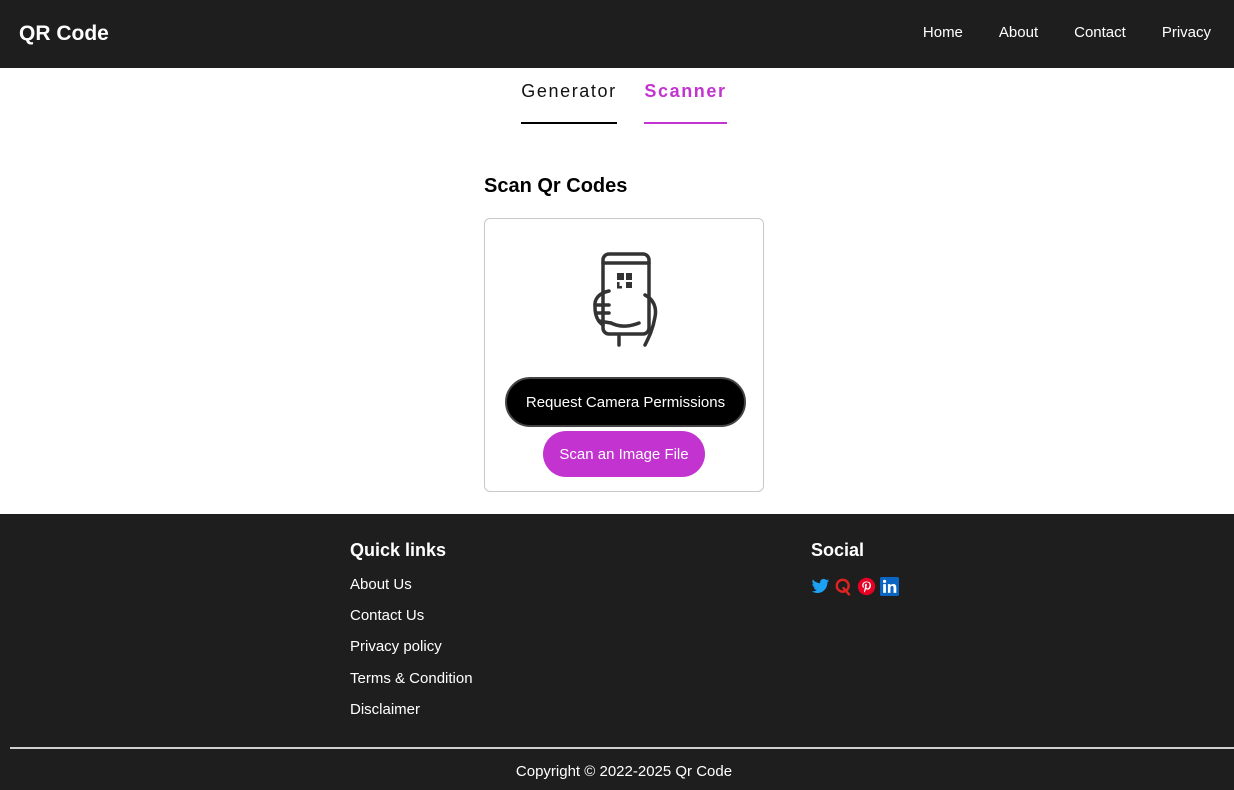 Image resolution: width=1234 pixels, height=790 pixels. Describe the element at coordinates (843, 586) in the screenshot. I see `quora-icon` at that location.